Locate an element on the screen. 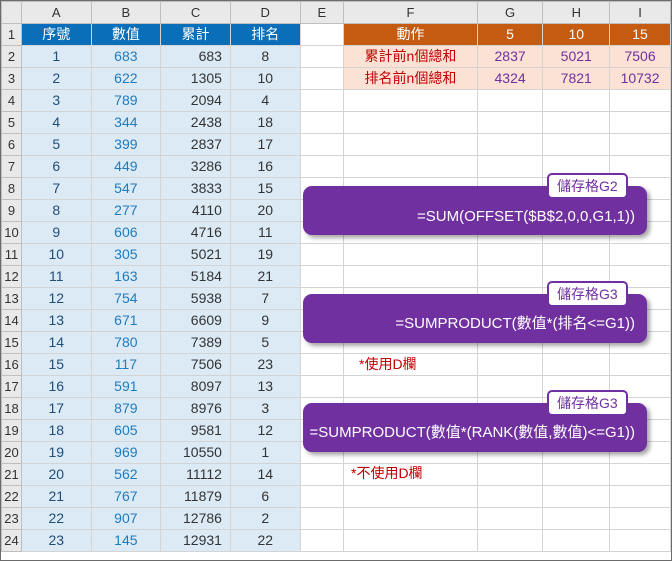 The image size is (672, 561). table-cell: 4110 is located at coordinates (195, 210).